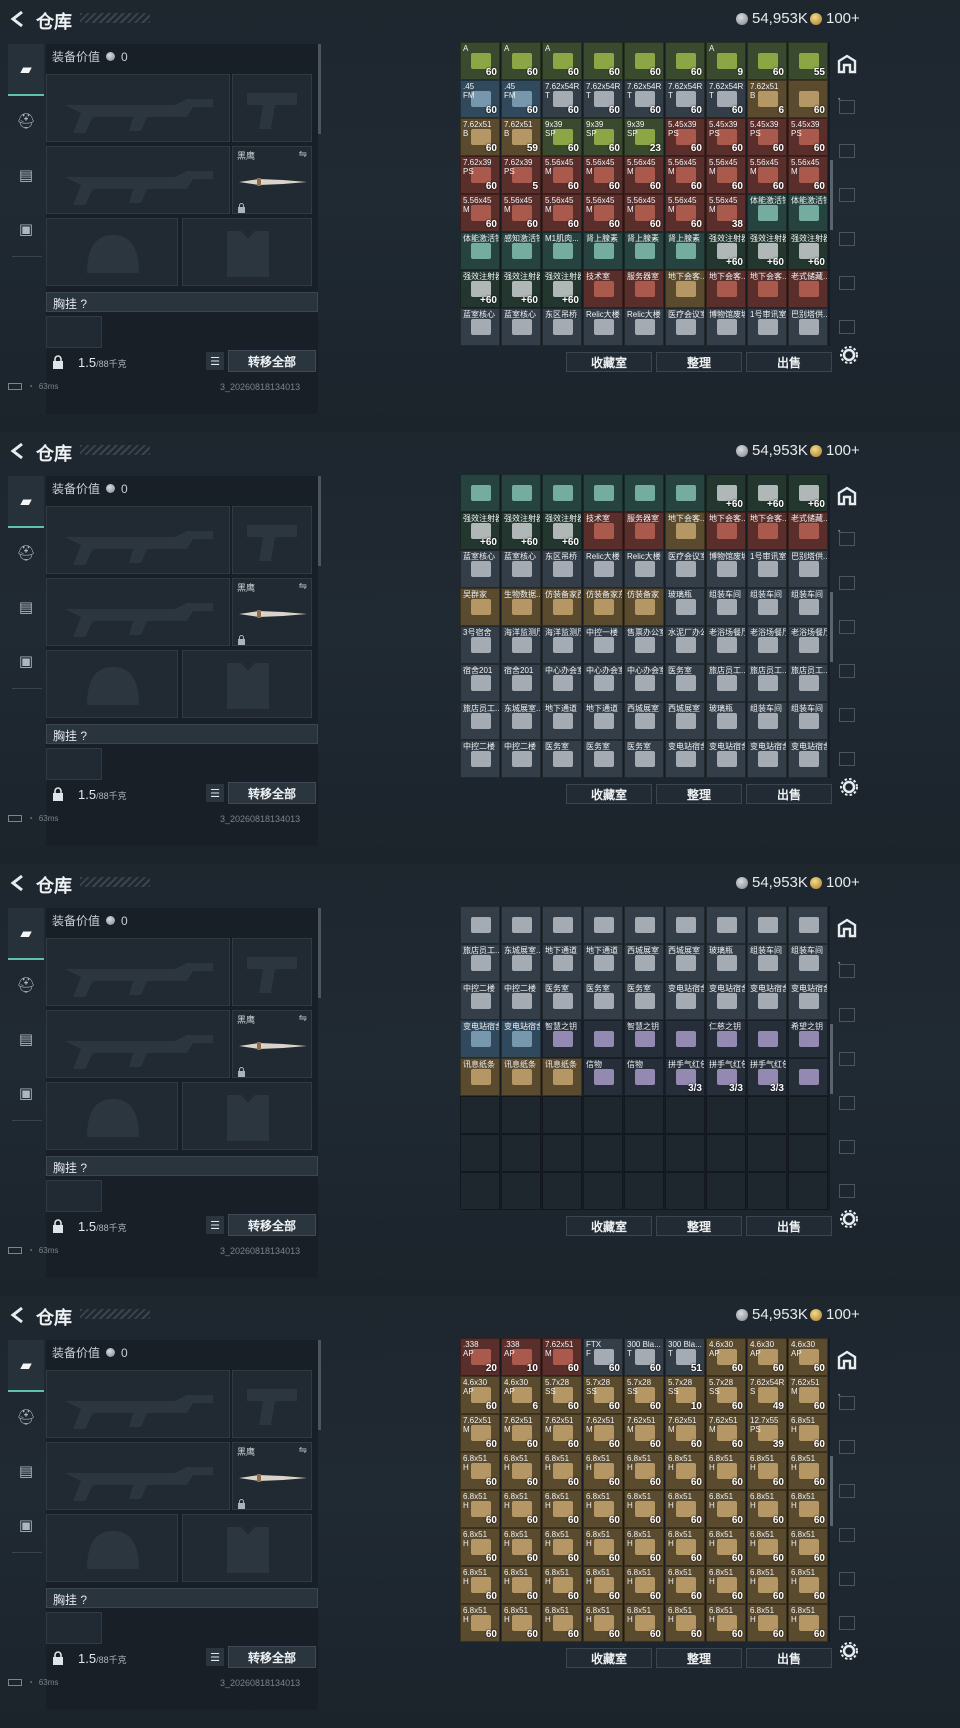  I want to click on inventory-cell: 300 Bla... T 60, so click(644, 1357).